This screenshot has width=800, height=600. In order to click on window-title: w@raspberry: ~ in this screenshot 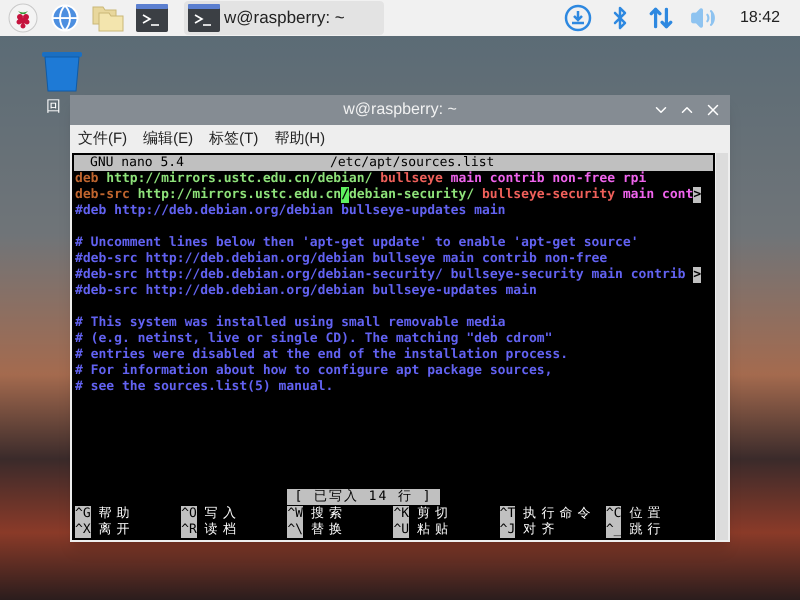, I will do `click(400, 110)`.